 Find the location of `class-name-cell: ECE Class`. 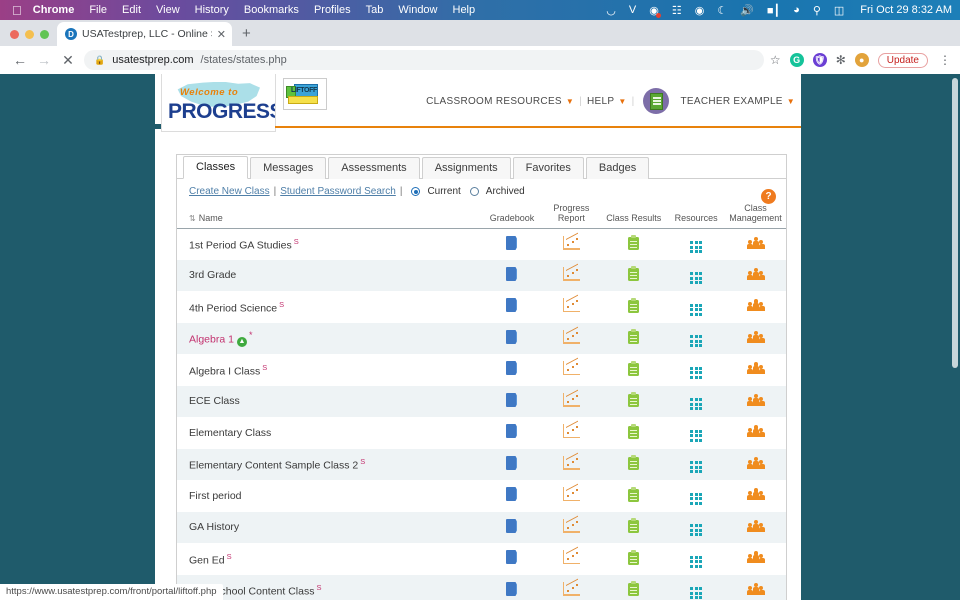

class-name-cell: ECE Class is located at coordinates (329, 402).